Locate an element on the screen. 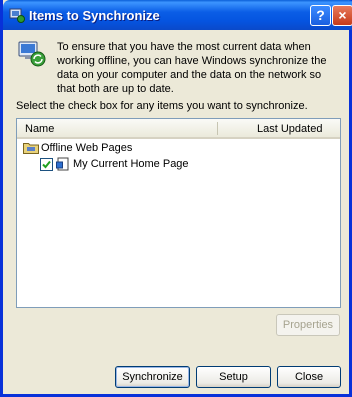 The height and width of the screenshot is (397, 352). offline-folder-icon is located at coordinates (31, 149).